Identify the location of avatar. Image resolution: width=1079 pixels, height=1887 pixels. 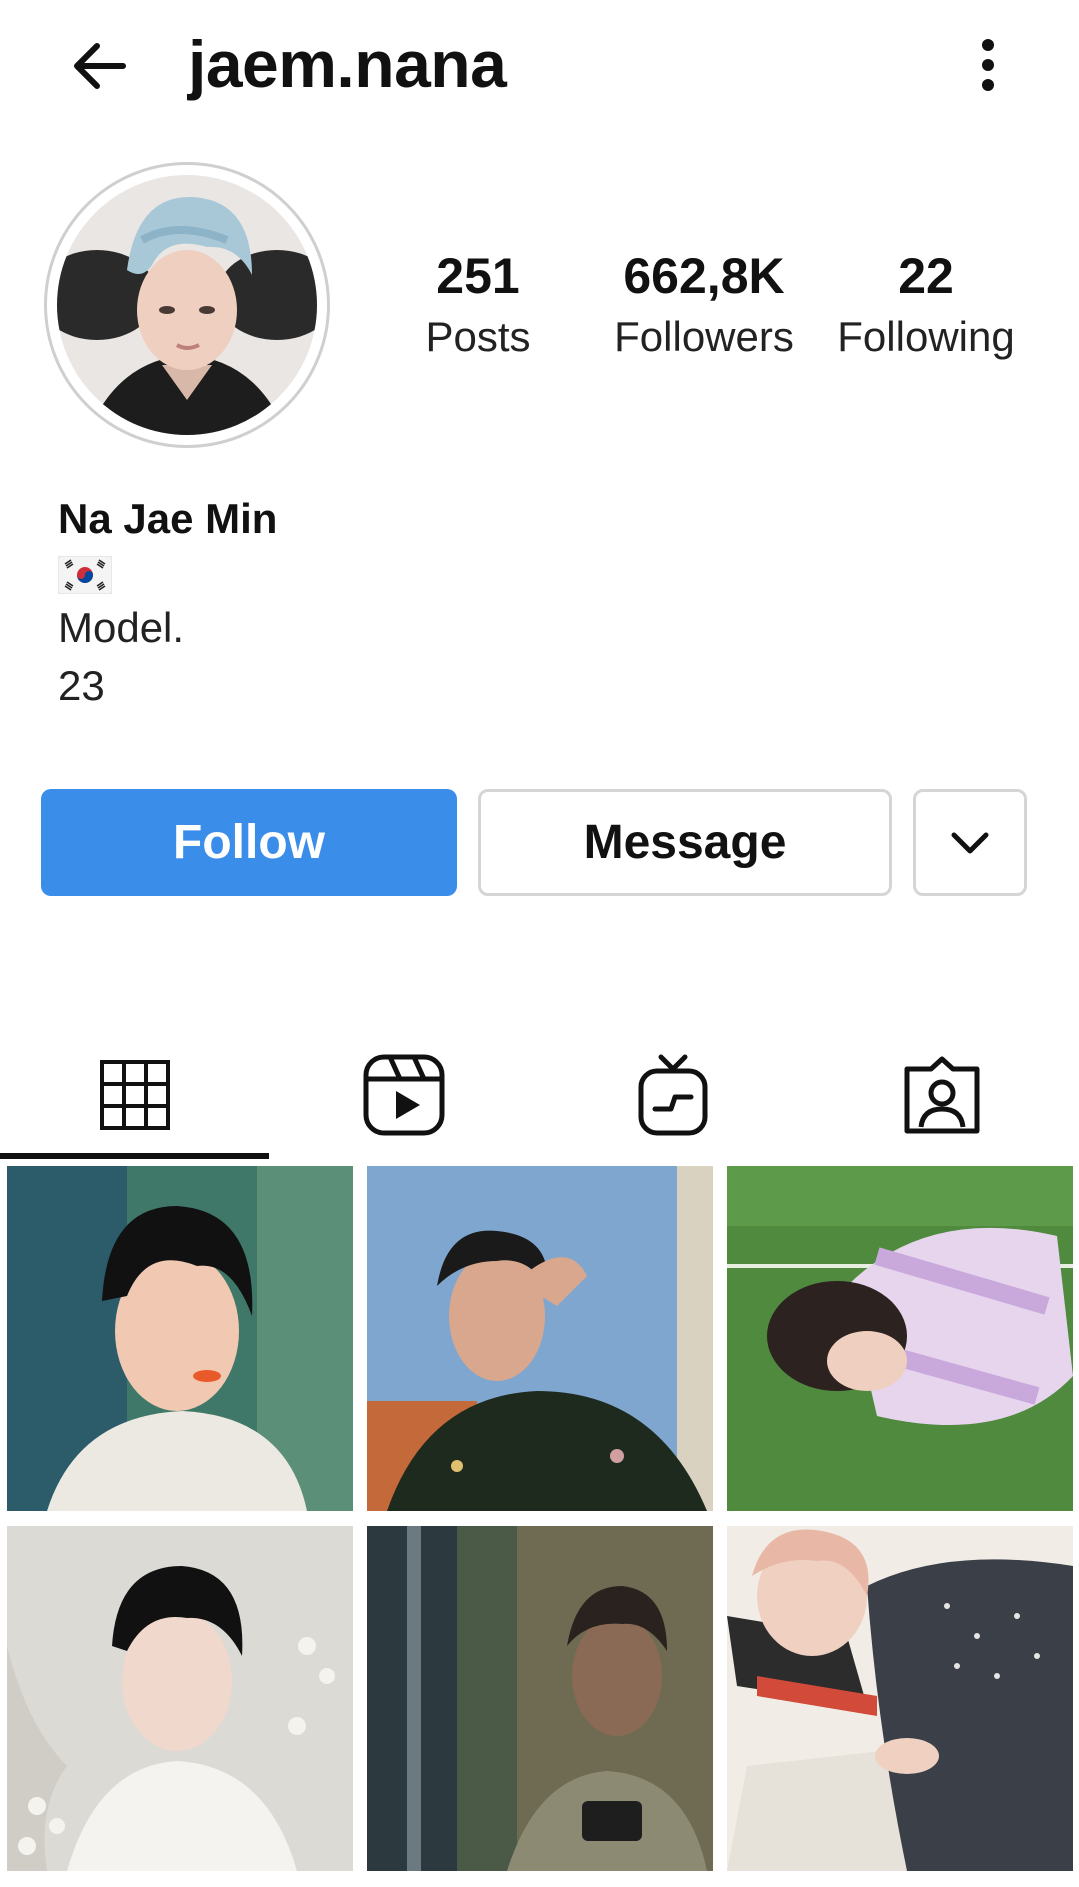
(187, 305).